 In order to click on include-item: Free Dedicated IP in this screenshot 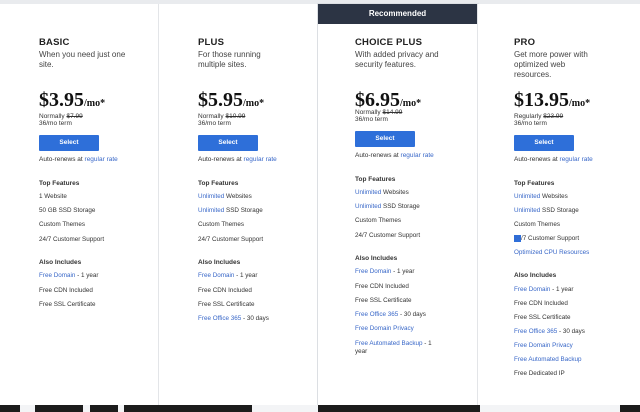, I will do `click(539, 373)`.